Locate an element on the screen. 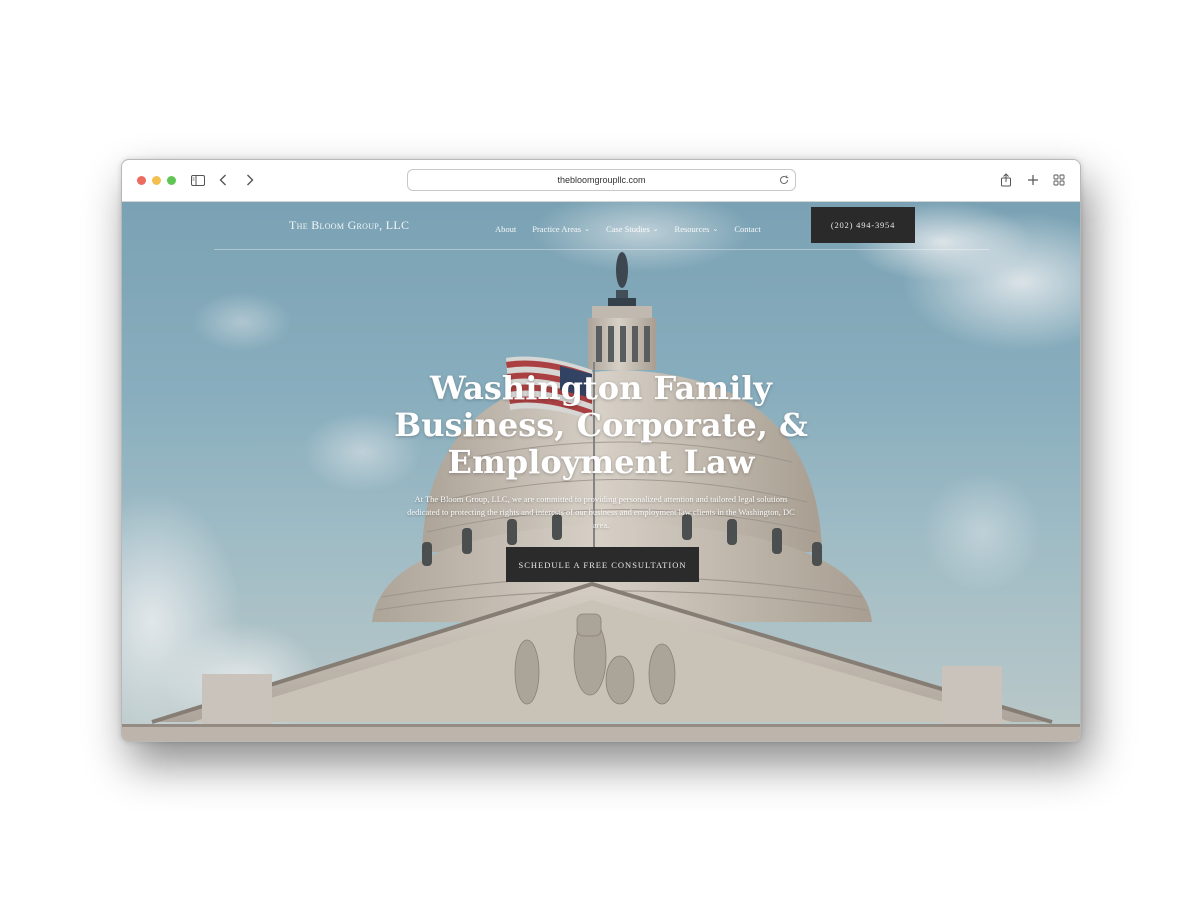 The height and width of the screenshot is (900, 1200). sidebar-icon is located at coordinates (198, 180).